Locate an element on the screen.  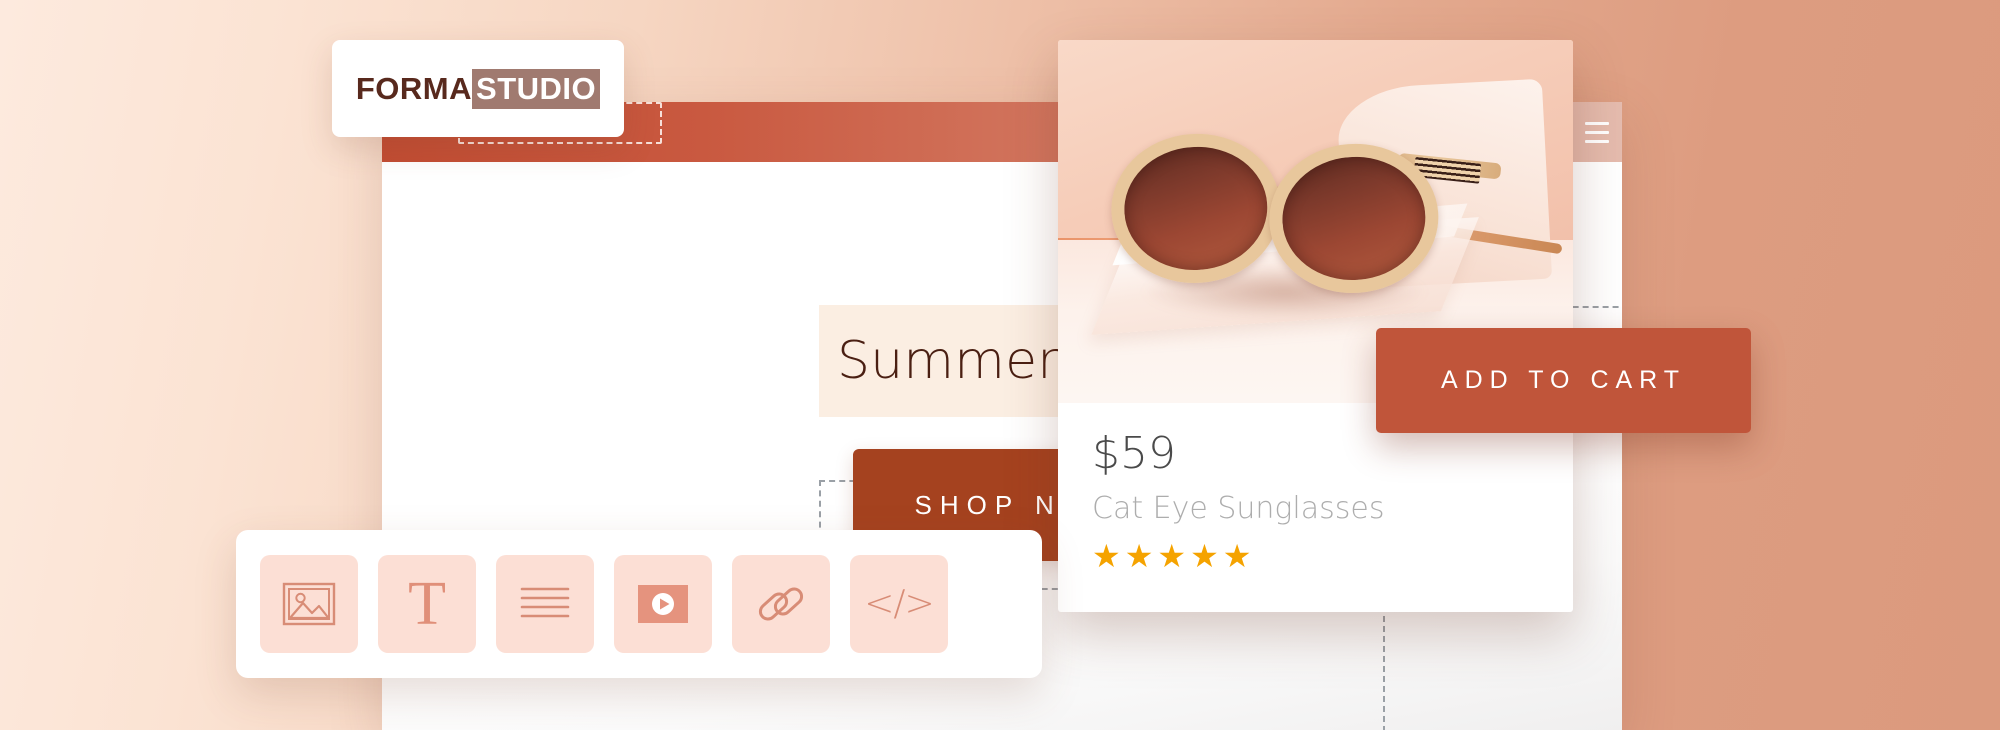
link-icon-button is located at coordinates (781, 604).